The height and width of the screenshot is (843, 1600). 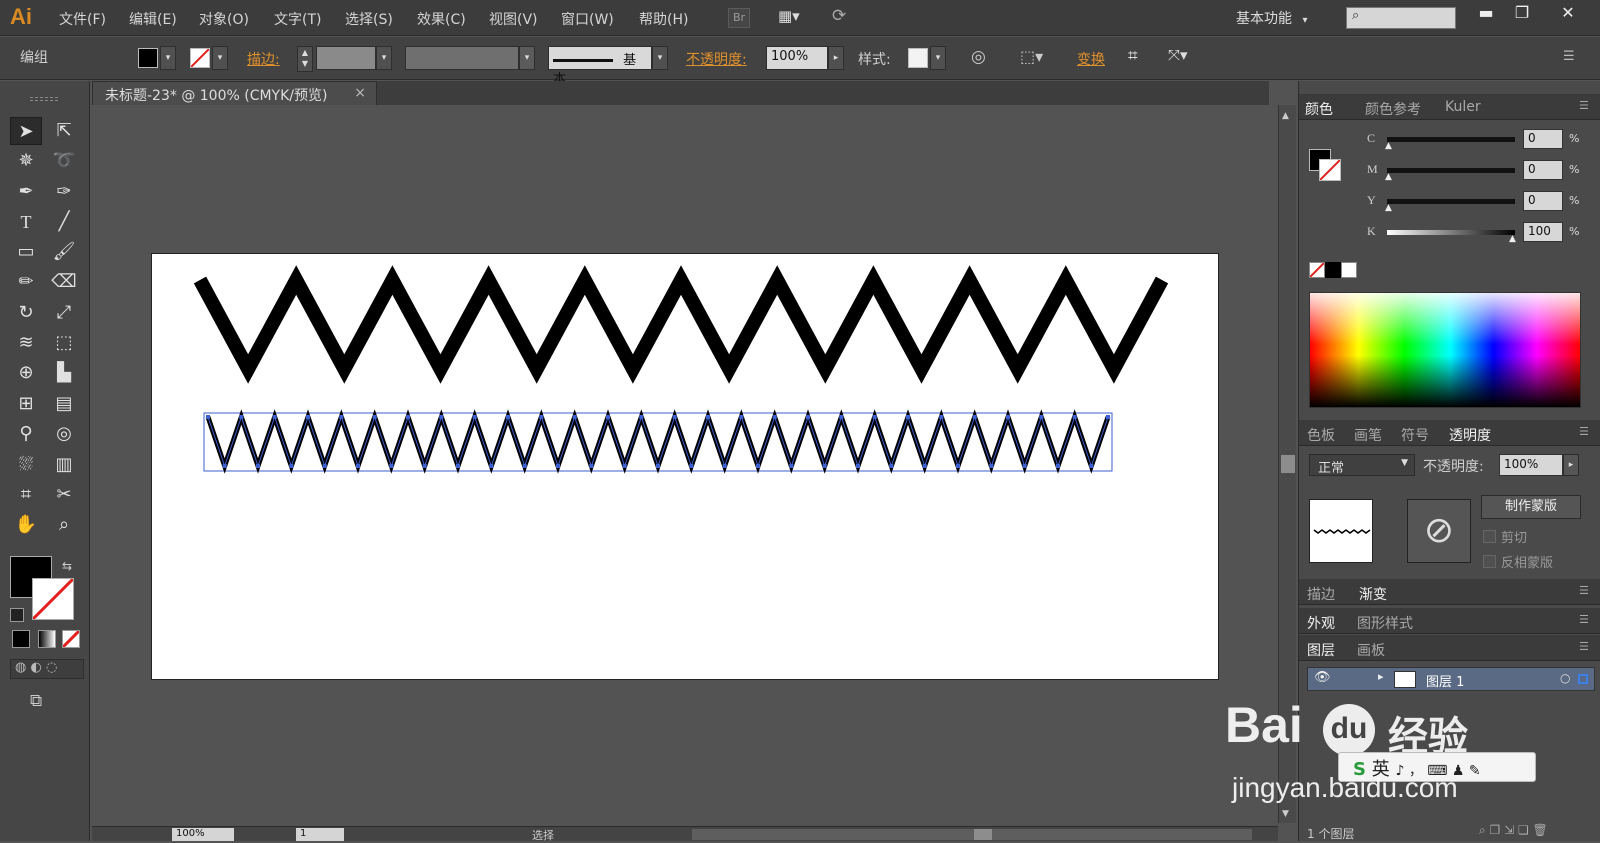 I want to click on line-segment-tool: ╱, so click(x=64, y=222).